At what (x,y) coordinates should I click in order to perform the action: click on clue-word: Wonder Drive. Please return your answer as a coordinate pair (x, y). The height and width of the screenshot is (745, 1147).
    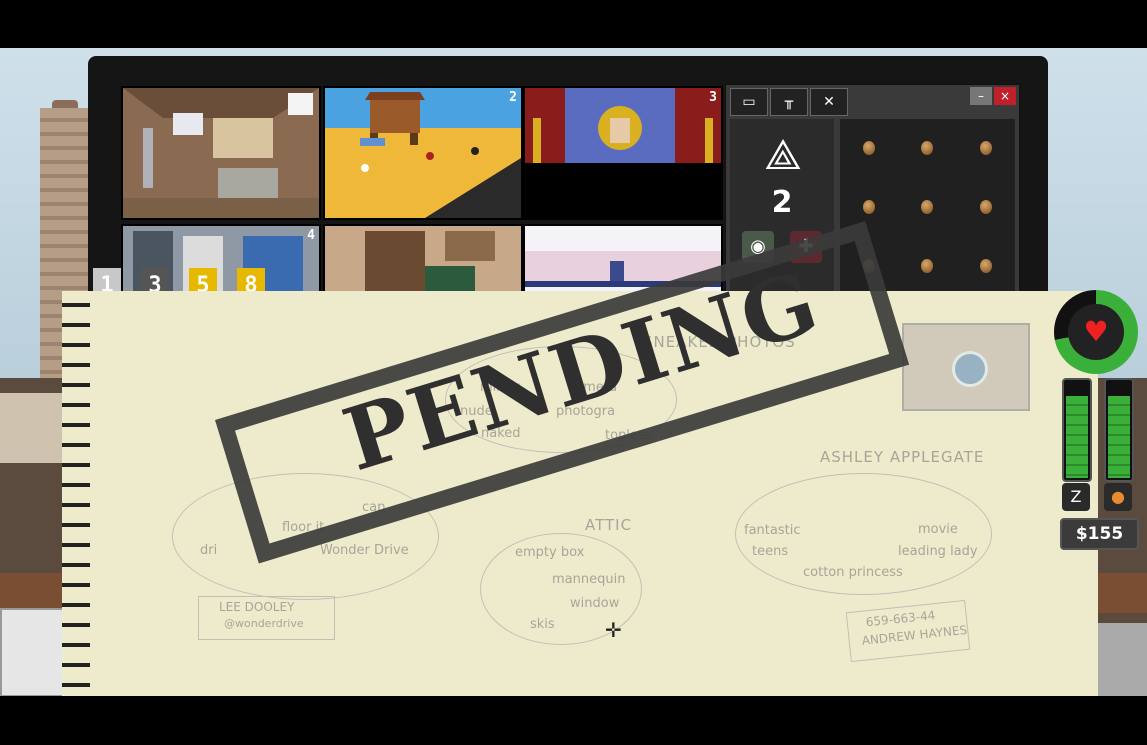
    Looking at the image, I should click on (364, 550).